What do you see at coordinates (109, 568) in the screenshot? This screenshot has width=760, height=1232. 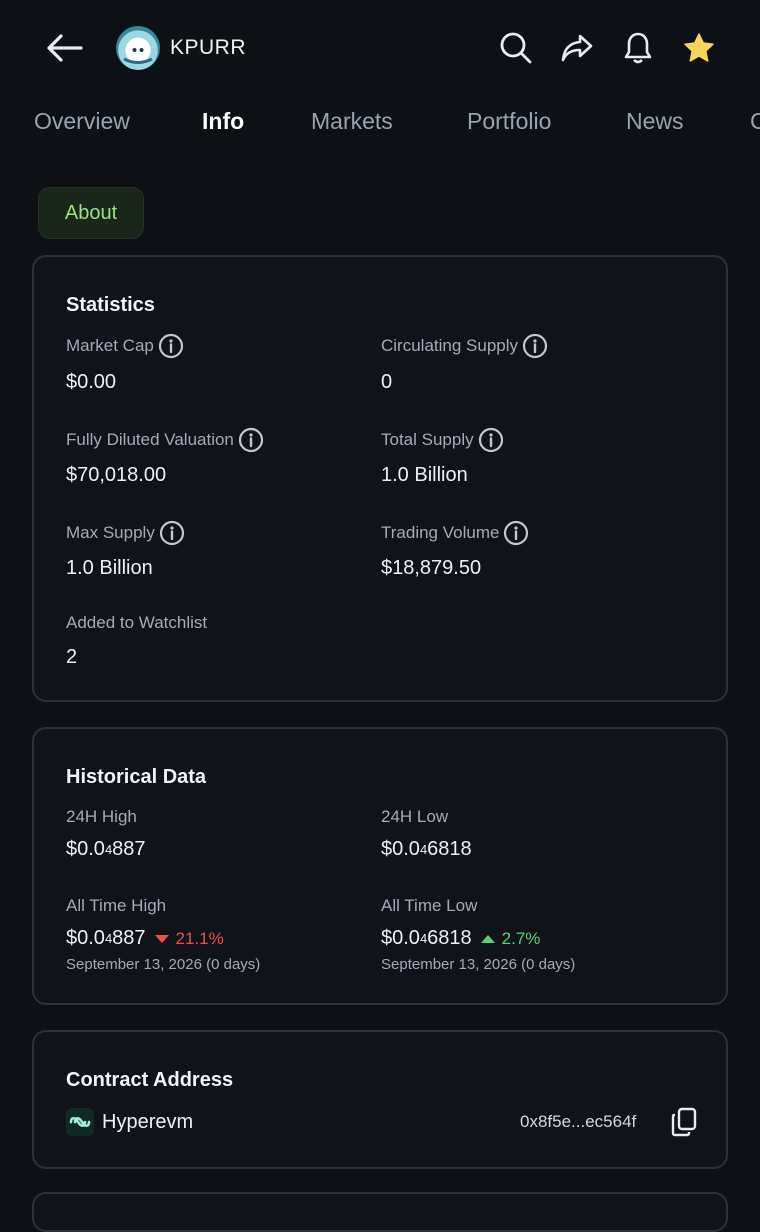 I see `max-supply-value: 1.0 Billion` at bounding box center [109, 568].